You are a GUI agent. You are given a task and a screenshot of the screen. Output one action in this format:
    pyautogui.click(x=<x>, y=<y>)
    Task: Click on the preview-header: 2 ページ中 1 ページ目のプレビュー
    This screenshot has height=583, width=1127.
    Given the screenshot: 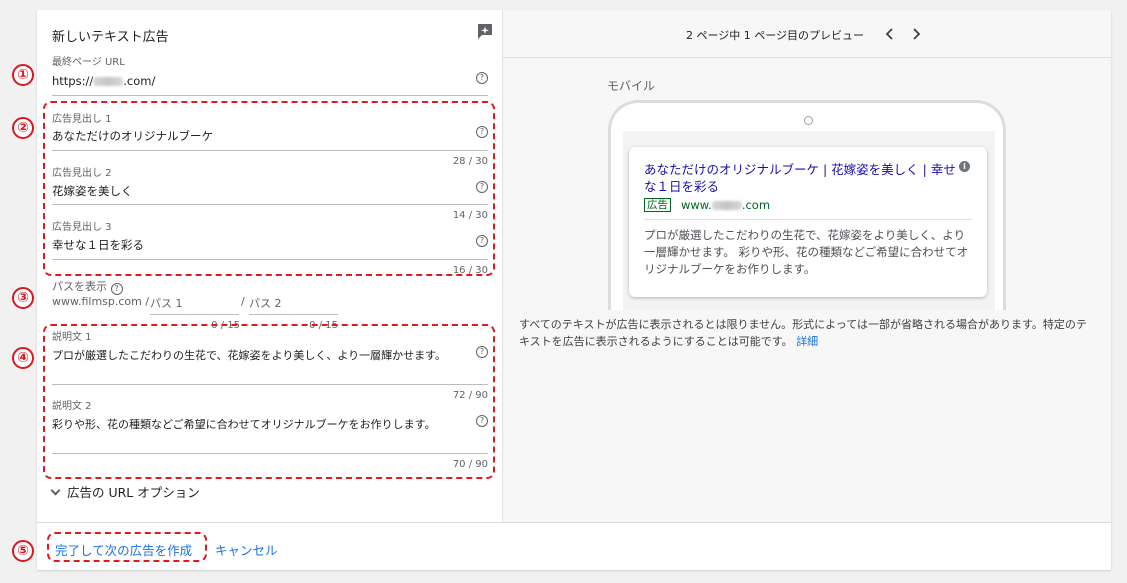 What is the action you would take?
    pyautogui.click(x=807, y=34)
    